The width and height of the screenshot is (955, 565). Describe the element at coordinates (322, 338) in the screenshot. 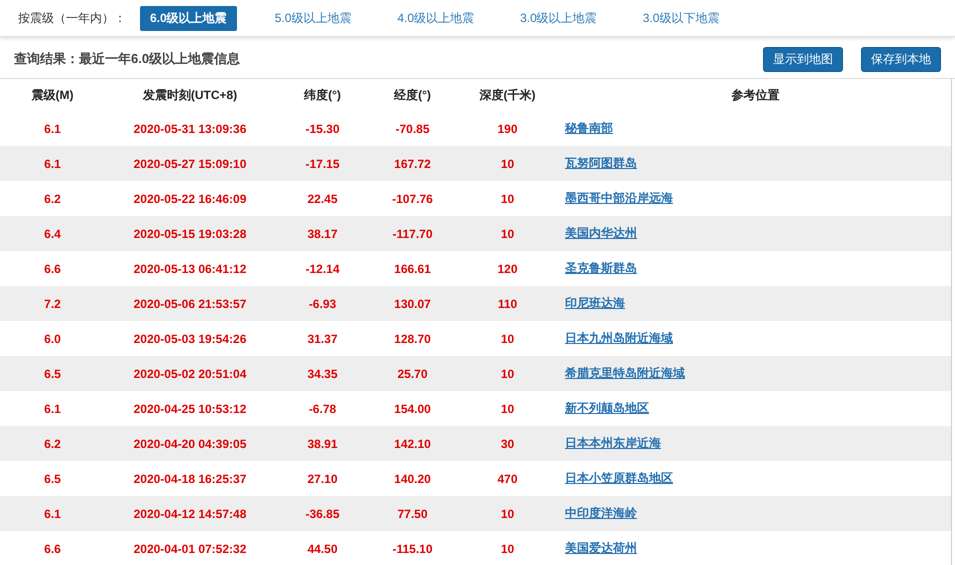

I see `table-cell: 31.37` at that location.